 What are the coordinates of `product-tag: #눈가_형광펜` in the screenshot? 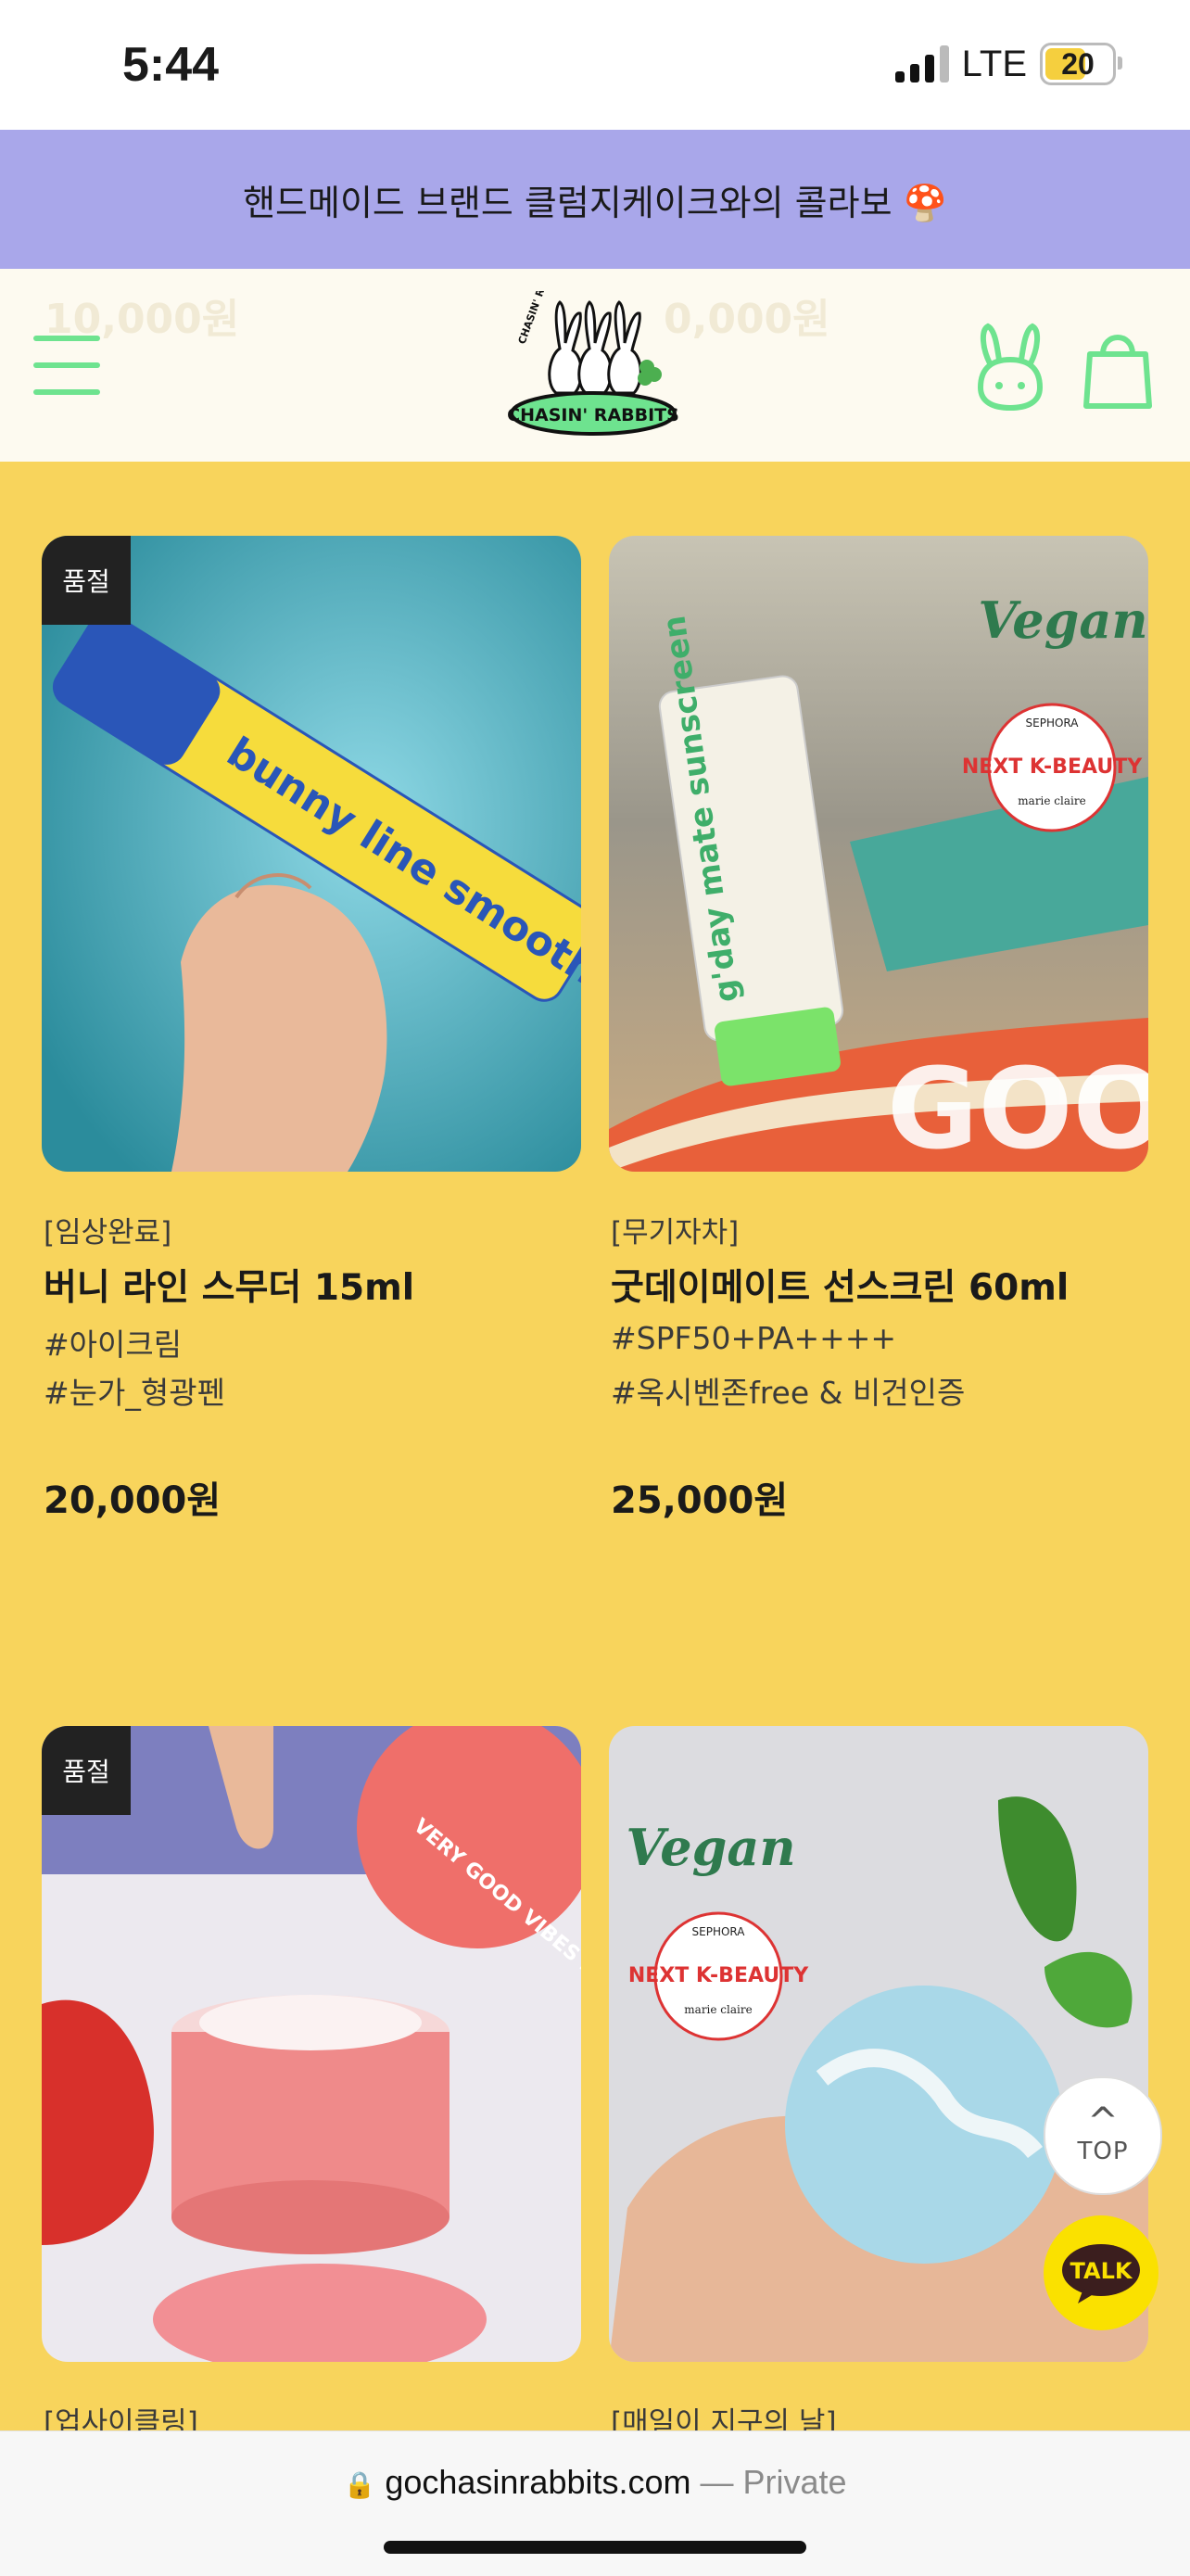 It's located at (134, 1393).